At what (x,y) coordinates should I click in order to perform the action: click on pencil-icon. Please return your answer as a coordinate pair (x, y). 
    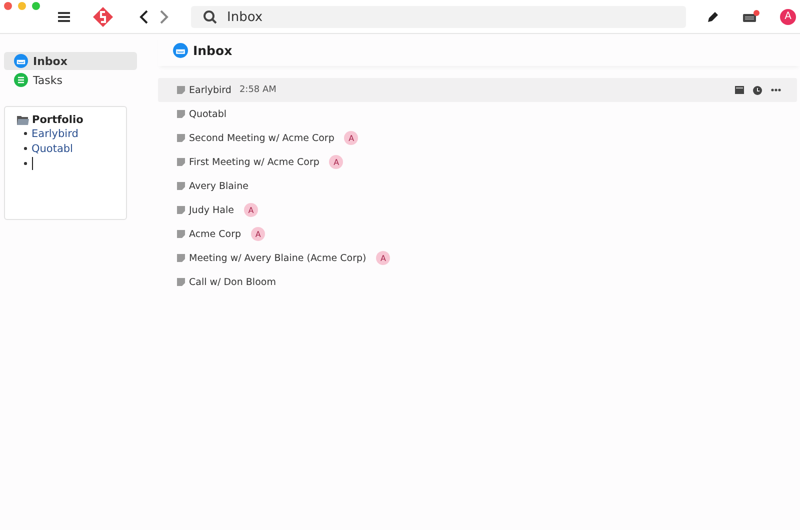
    Looking at the image, I should click on (713, 17).